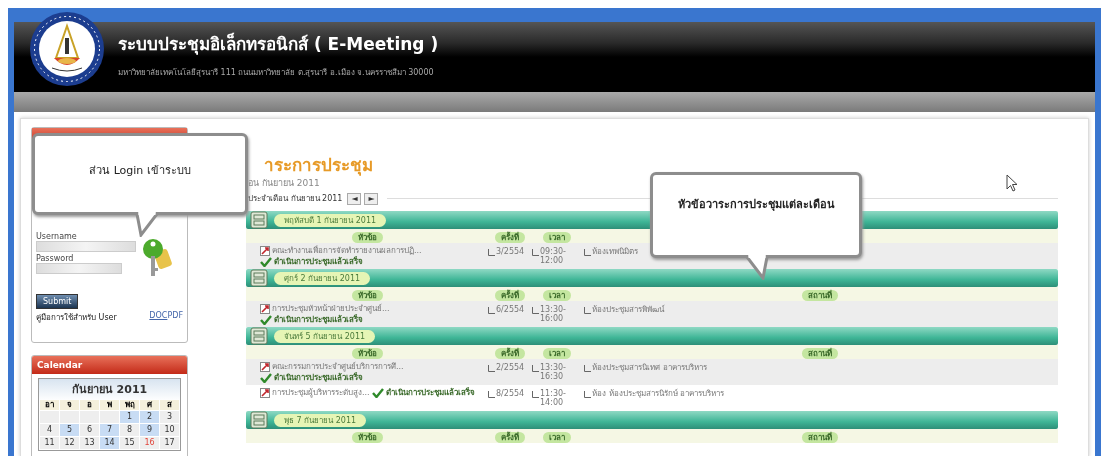 This screenshot has width=1109, height=456. Describe the element at coordinates (149, 417) in the screenshot. I see `calendar-day: 2` at that location.